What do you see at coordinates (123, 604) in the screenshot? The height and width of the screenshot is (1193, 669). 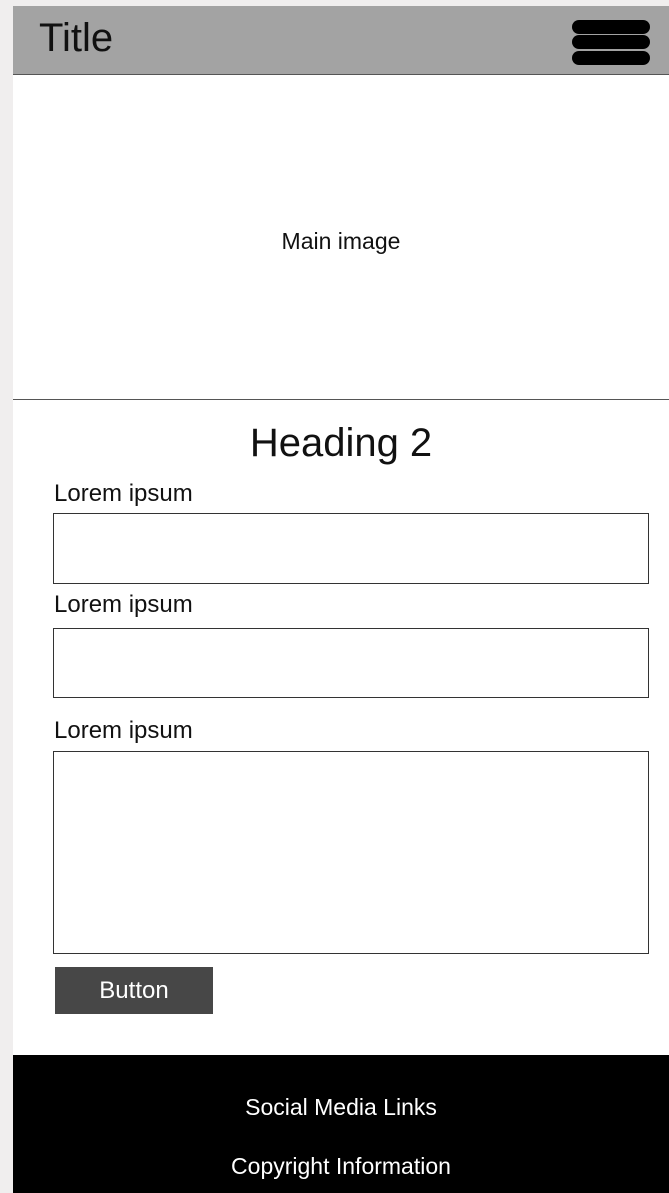 I see `field-2-label: Lorem ipsum` at bounding box center [123, 604].